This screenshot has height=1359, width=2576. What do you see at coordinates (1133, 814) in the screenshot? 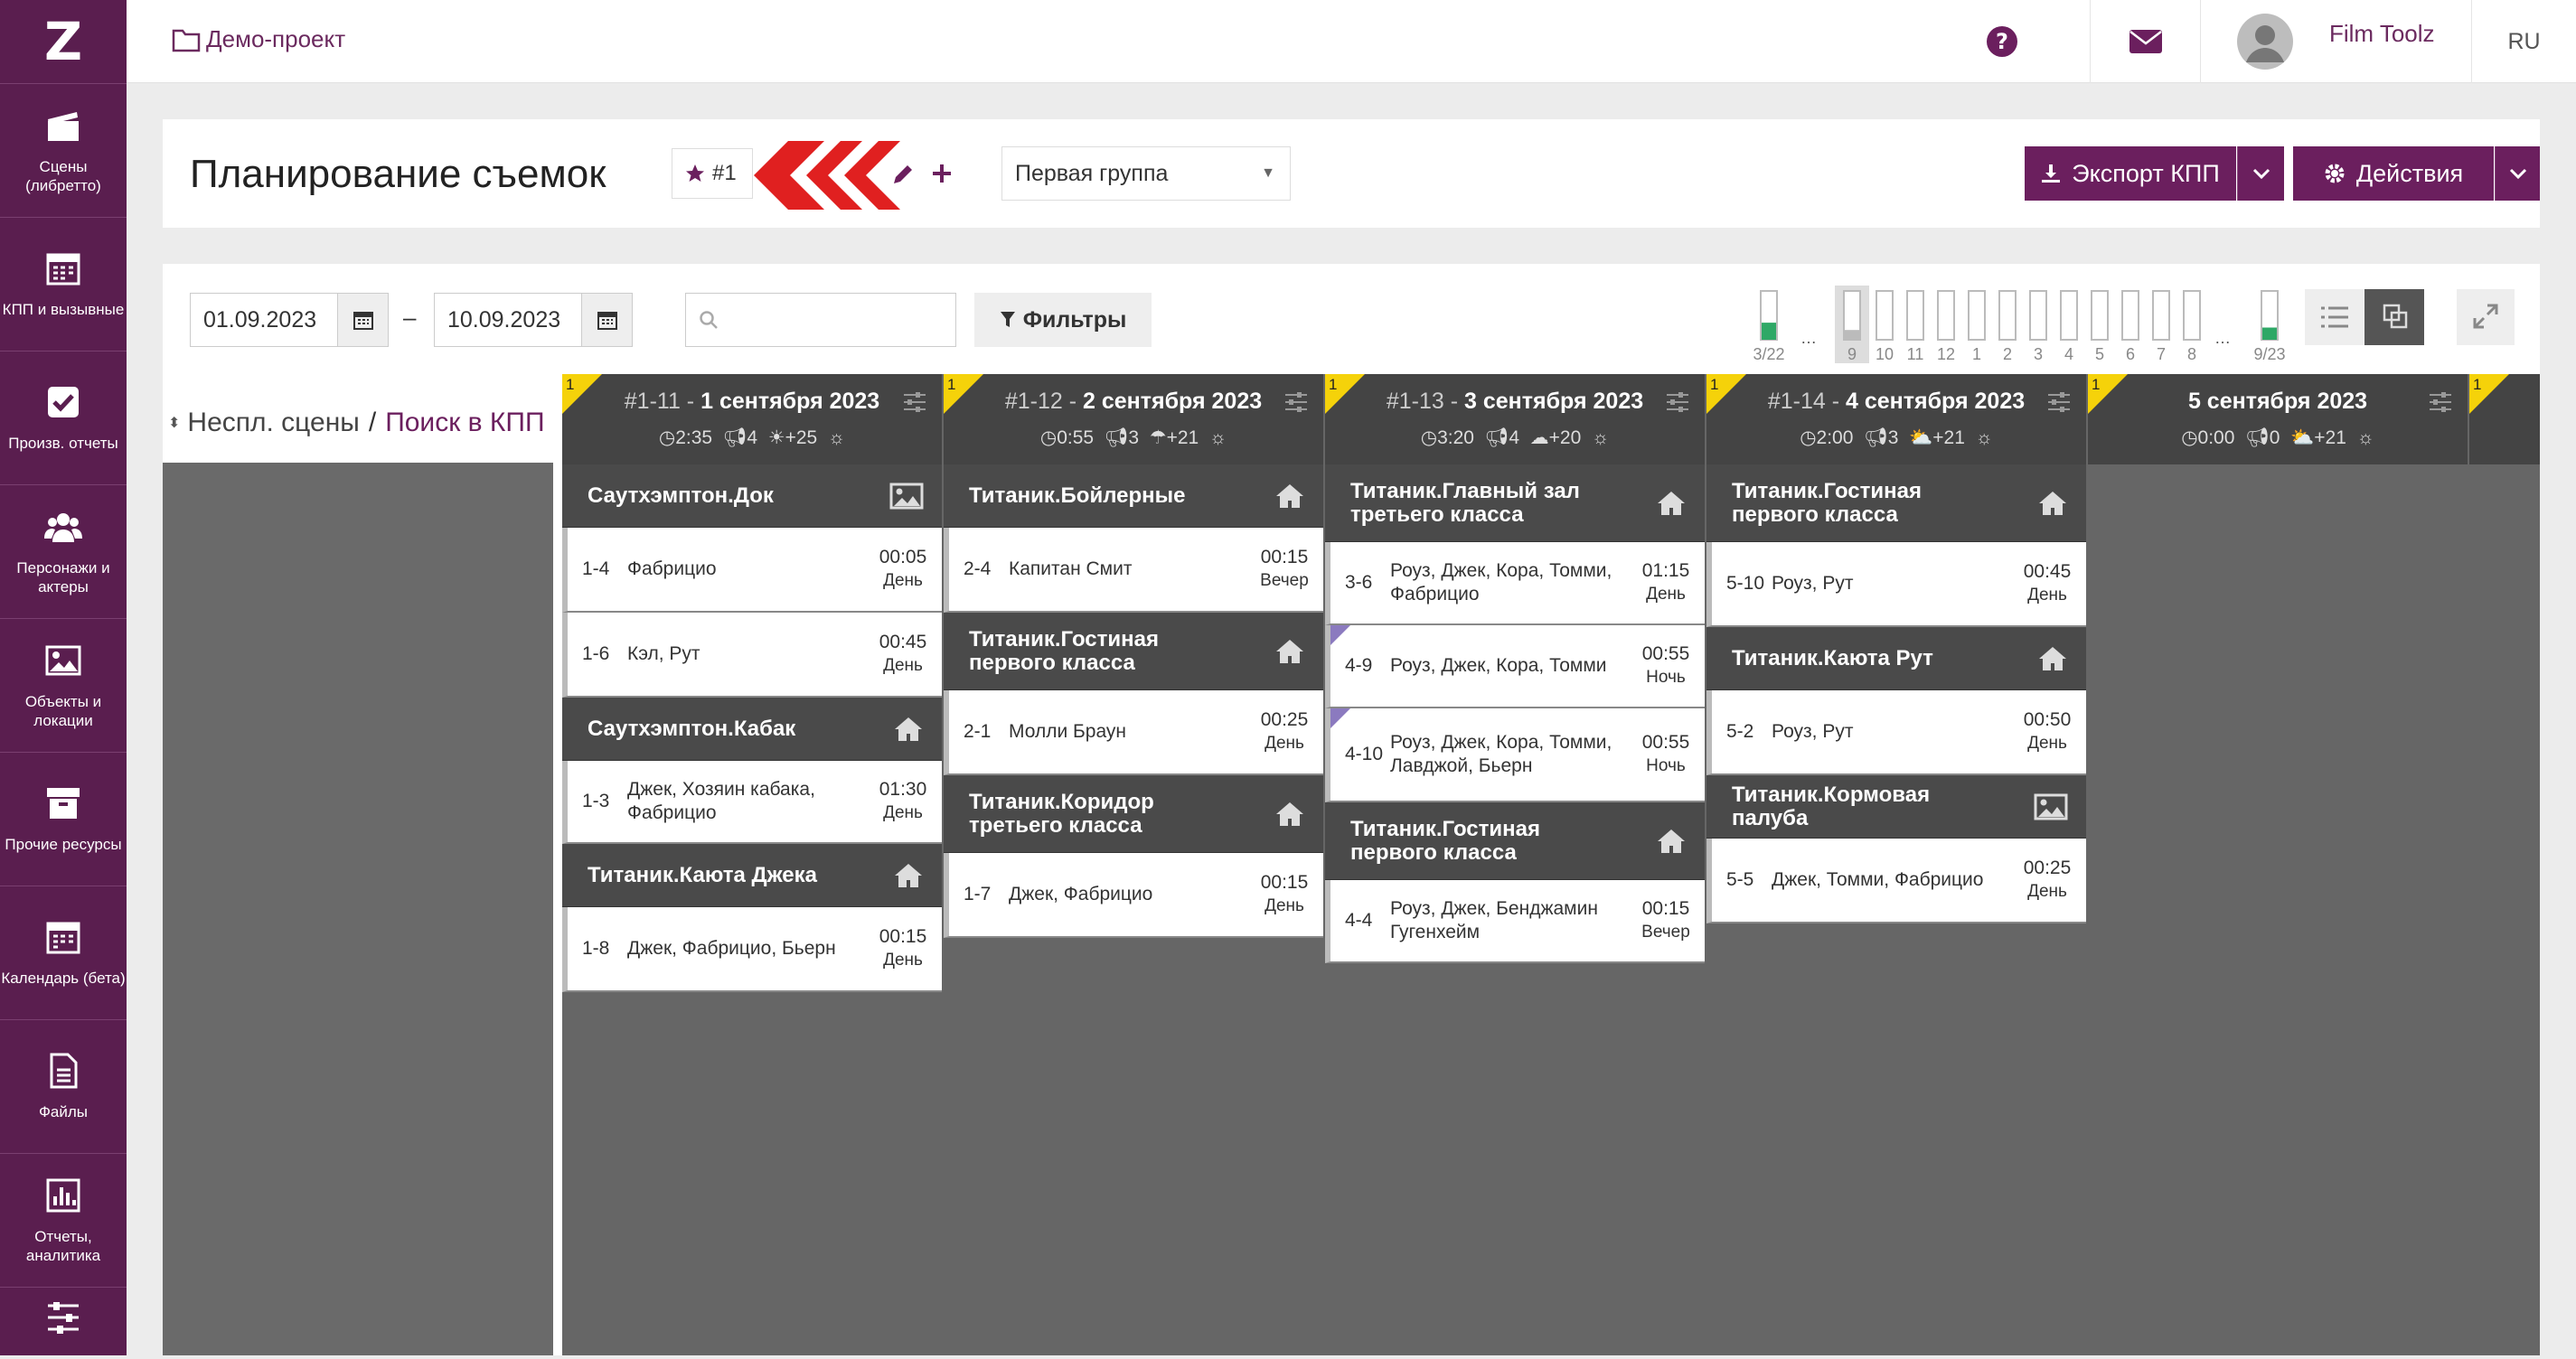
I see `location-header: Титаник.Коридор третьего класса` at bounding box center [1133, 814].